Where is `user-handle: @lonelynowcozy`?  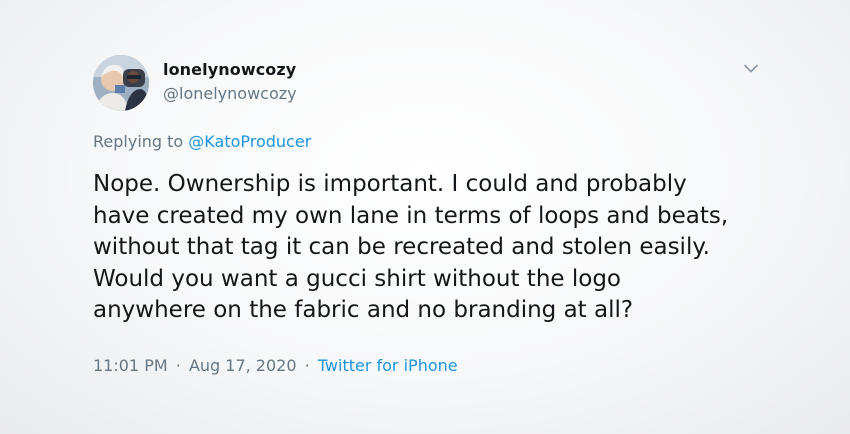 user-handle: @lonelynowcozy is located at coordinates (230, 94).